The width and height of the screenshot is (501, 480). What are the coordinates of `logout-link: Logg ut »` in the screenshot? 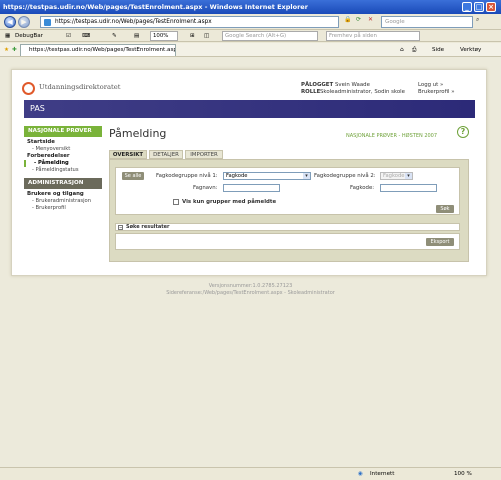 It's located at (430, 85).